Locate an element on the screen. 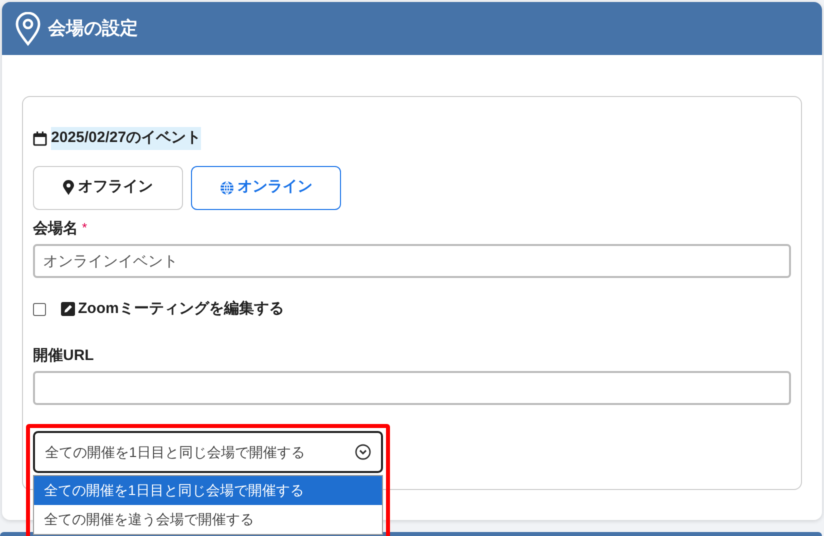 The height and width of the screenshot is (536, 824). event-date: 2025/02/27のイベント is located at coordinates (126, 138).